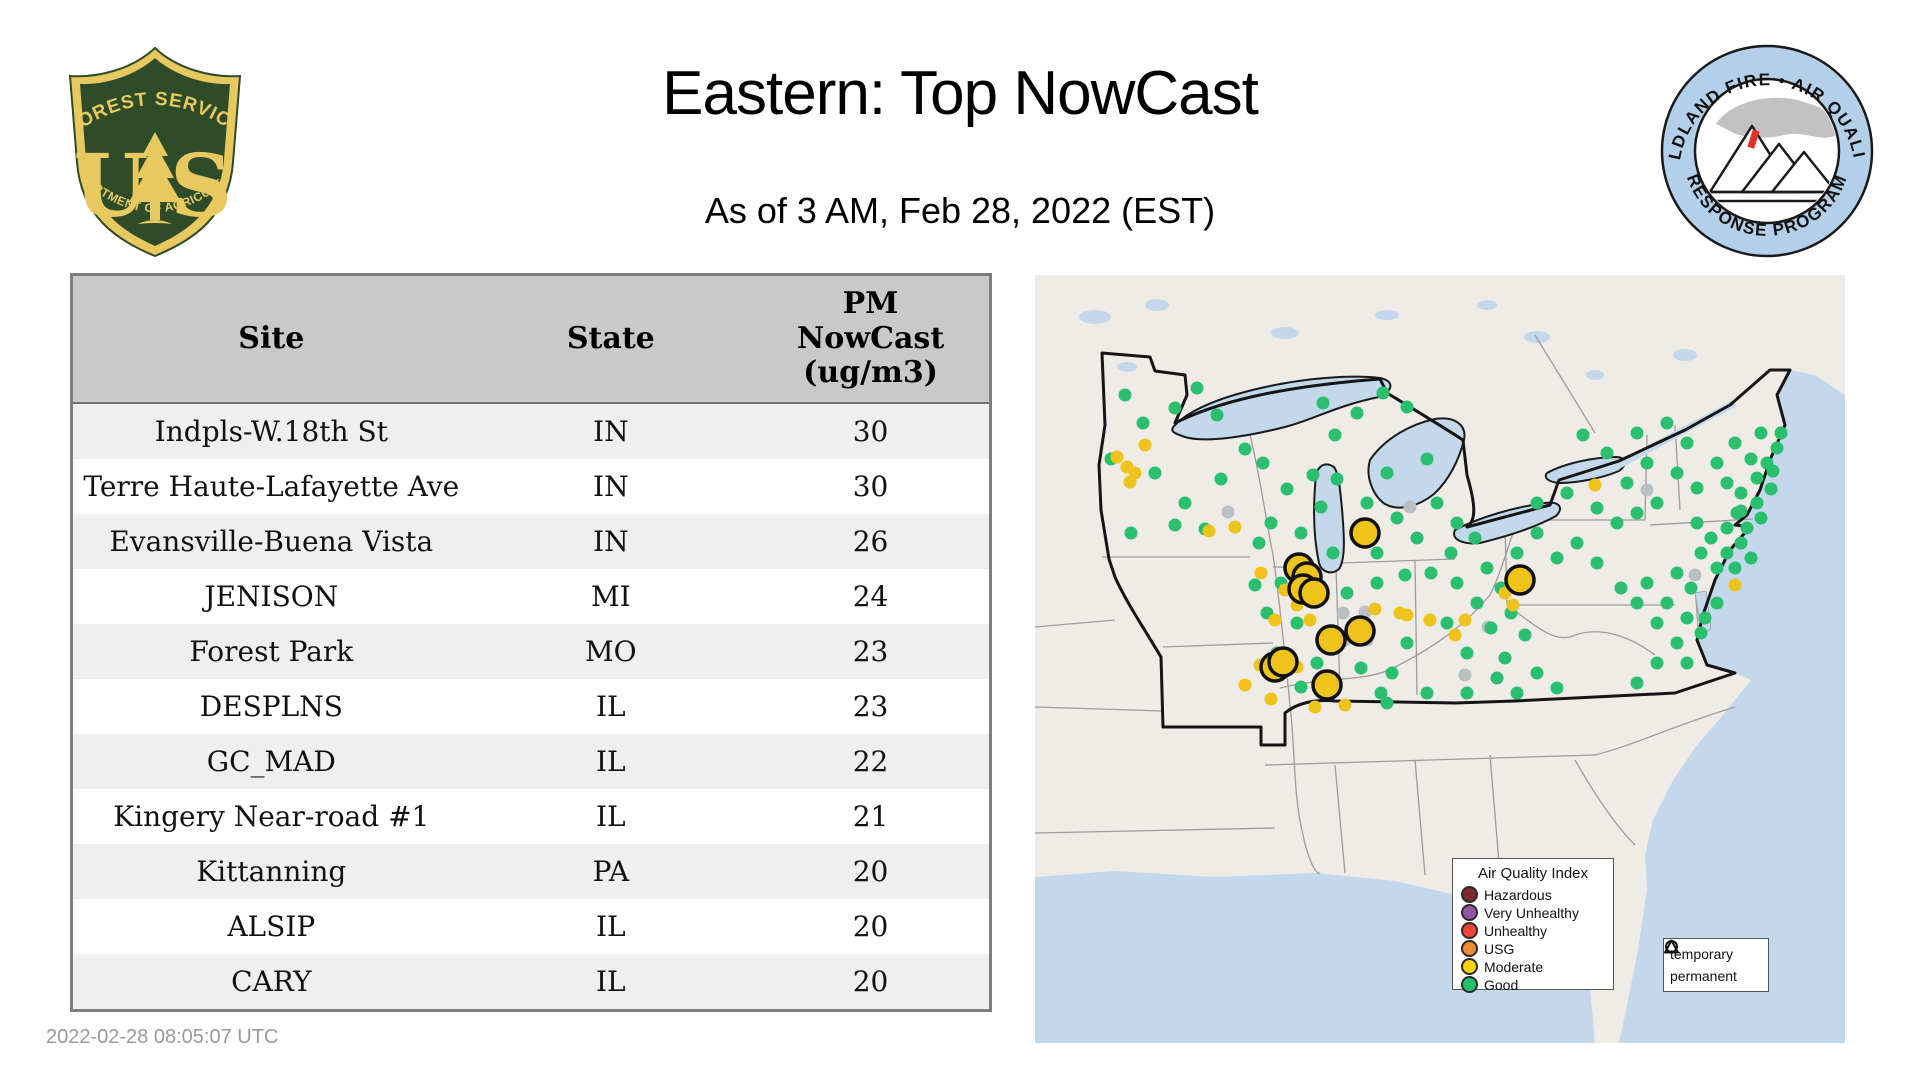  I want to click on pm-cell: 20, so click(871, 926).